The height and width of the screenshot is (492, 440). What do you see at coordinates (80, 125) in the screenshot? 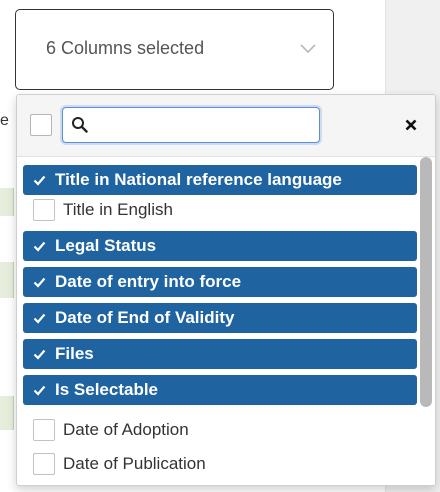
I see `search-icon` at bounding box center [80, 125].